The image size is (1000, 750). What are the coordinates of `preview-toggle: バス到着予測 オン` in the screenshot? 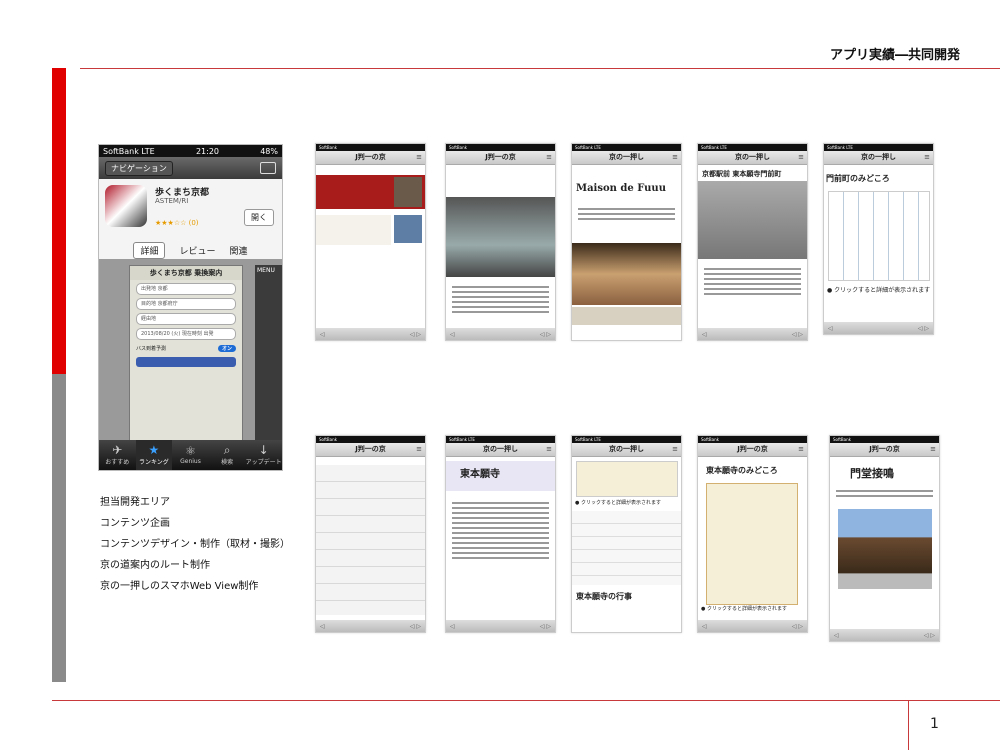 It's located at (186, 348).